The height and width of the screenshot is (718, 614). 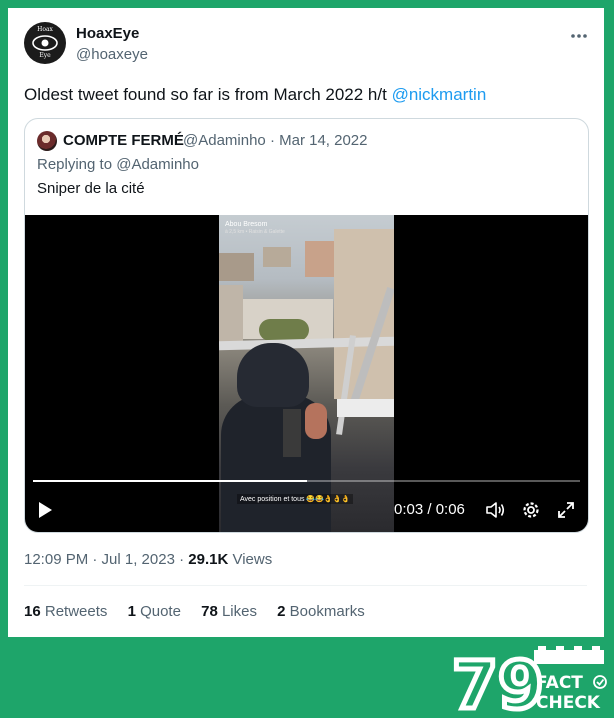 I want to click on volume-button, so click(x=495, y=512).